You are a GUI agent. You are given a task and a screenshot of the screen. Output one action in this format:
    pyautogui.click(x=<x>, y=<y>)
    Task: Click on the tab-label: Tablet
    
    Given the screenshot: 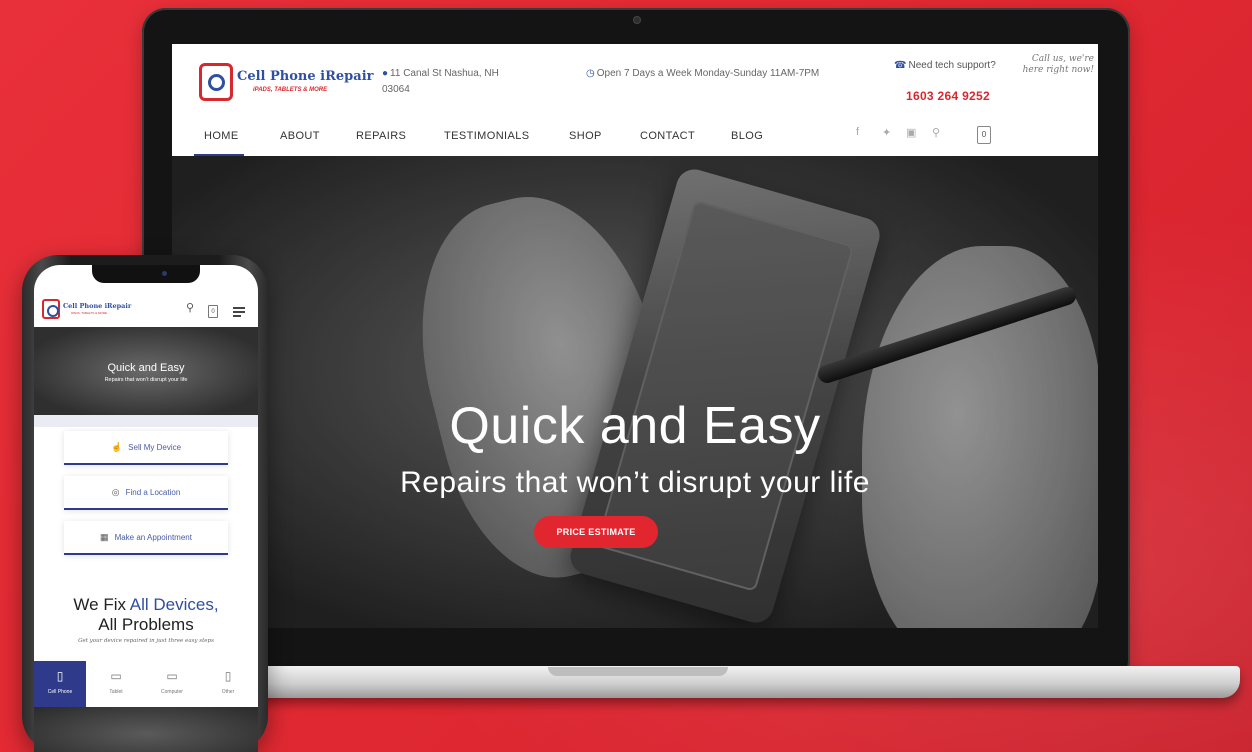 What is the action you would take?
    pyautogui.click(x=116, y=692)
    